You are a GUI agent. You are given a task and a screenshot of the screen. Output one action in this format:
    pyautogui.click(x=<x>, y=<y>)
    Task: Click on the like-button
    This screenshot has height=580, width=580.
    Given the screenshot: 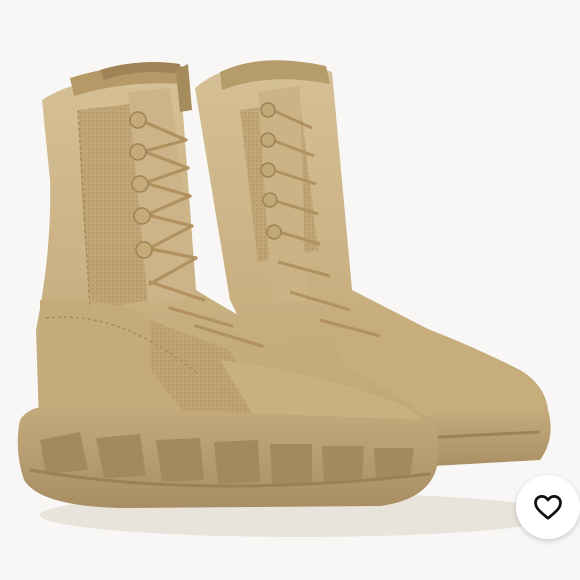 What is the action you would take?
    pyautogui.click(x=548, y=507)
    